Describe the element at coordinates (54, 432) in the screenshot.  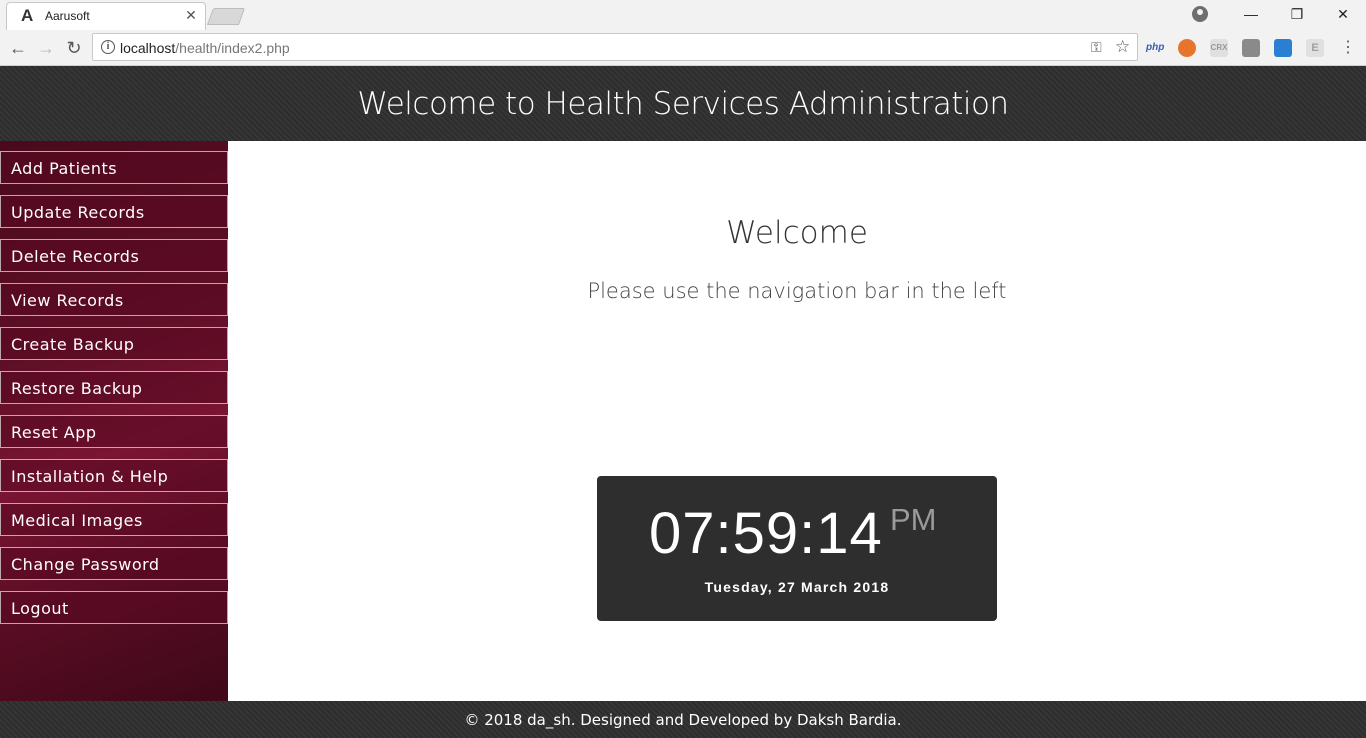
I see `sidebar-item-label: Reset App` at that location.